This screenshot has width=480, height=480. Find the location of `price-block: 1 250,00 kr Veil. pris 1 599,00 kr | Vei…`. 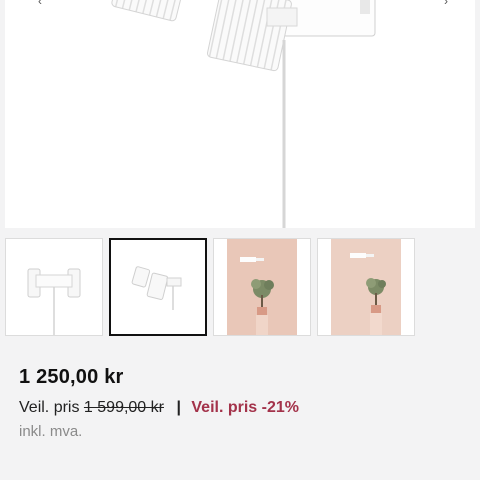

price-block: 1 250,00 kr Veil. pris 1 599,00 kr | Vei… is located at coordinates (239, 403).